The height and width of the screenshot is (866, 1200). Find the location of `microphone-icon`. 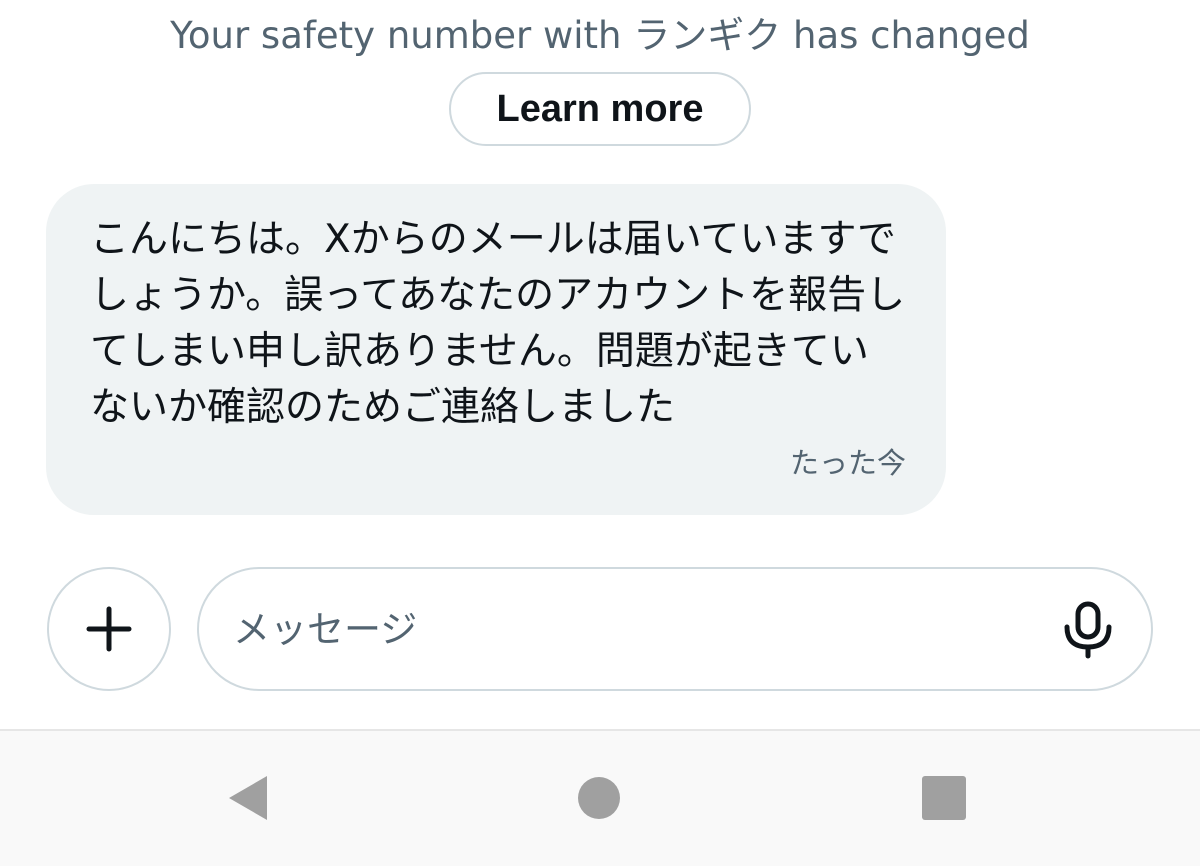

microphone-icon is located at coordinates (1088, 630).